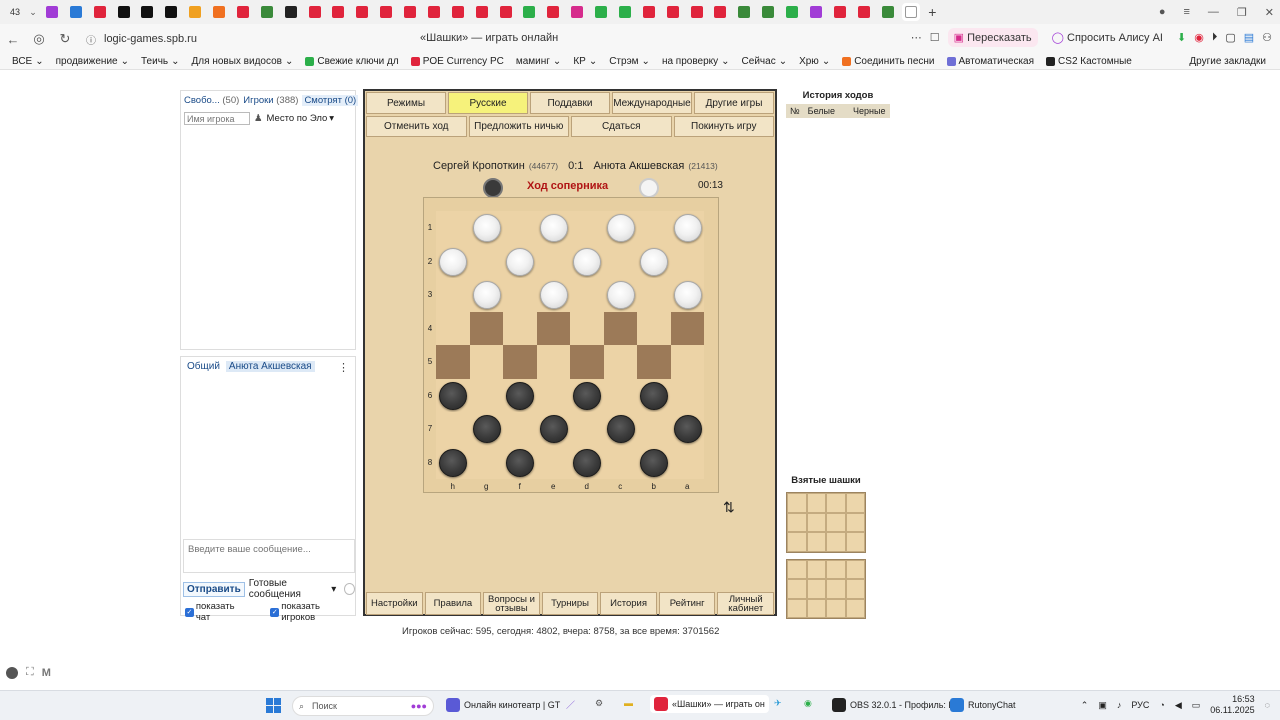 The image size is (1280, 720). Describe the element at coordinates (46, 673) in the screenshot. I see `m-icon: M` at that location.